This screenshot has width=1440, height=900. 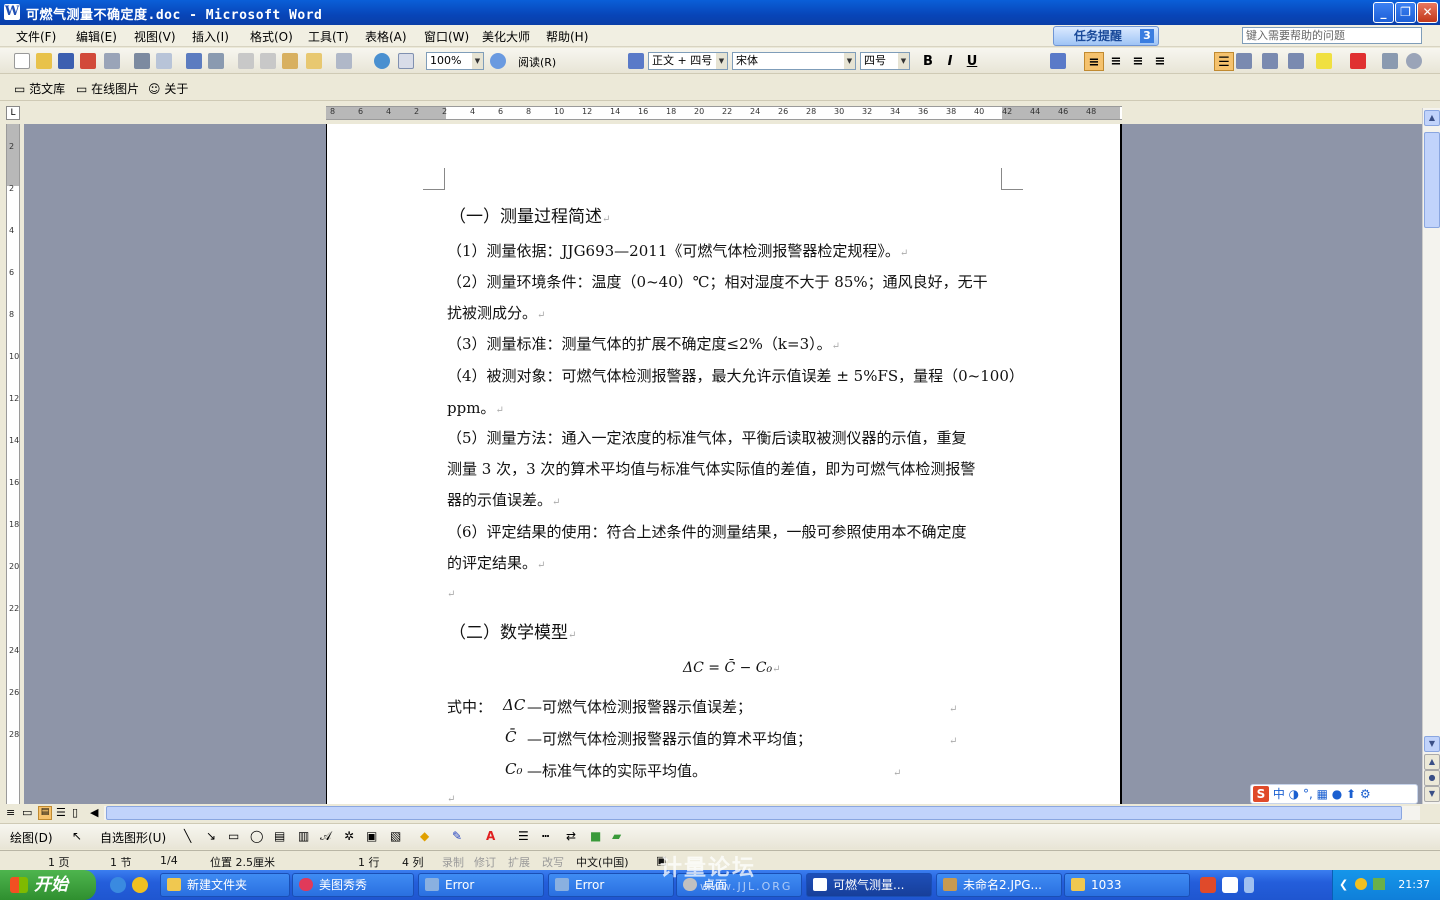 What do you see at coordinates (96, 36) in the screenshot?
I see `menu-edit: 编辑(E)` at bounding box center [96, 36].